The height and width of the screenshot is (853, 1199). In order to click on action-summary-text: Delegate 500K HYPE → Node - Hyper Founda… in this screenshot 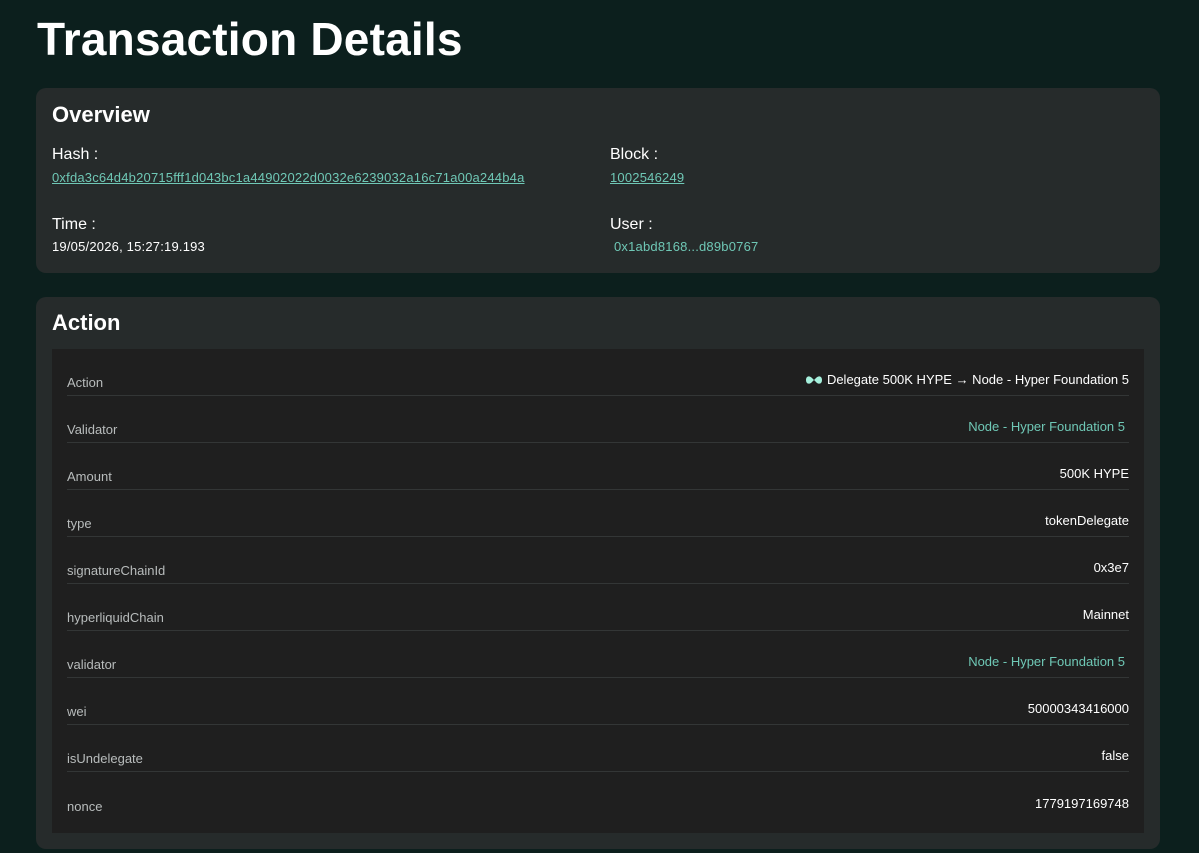, I will do `click(977, 379)`.